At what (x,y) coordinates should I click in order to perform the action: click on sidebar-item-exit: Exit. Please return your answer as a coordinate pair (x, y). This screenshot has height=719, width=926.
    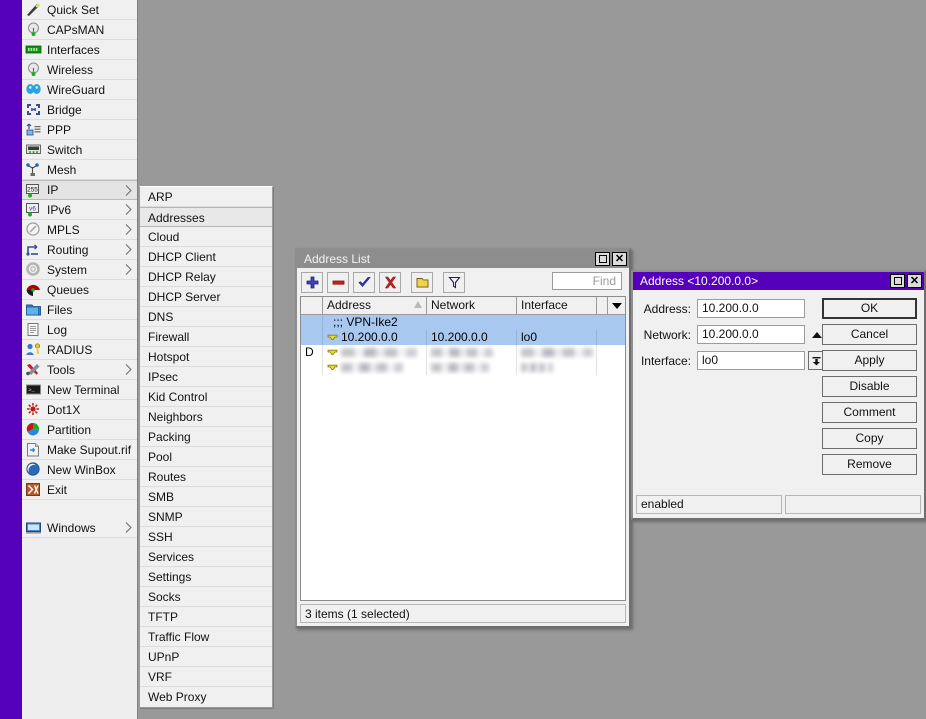
    Looking at the image, I should click on (79, 490).